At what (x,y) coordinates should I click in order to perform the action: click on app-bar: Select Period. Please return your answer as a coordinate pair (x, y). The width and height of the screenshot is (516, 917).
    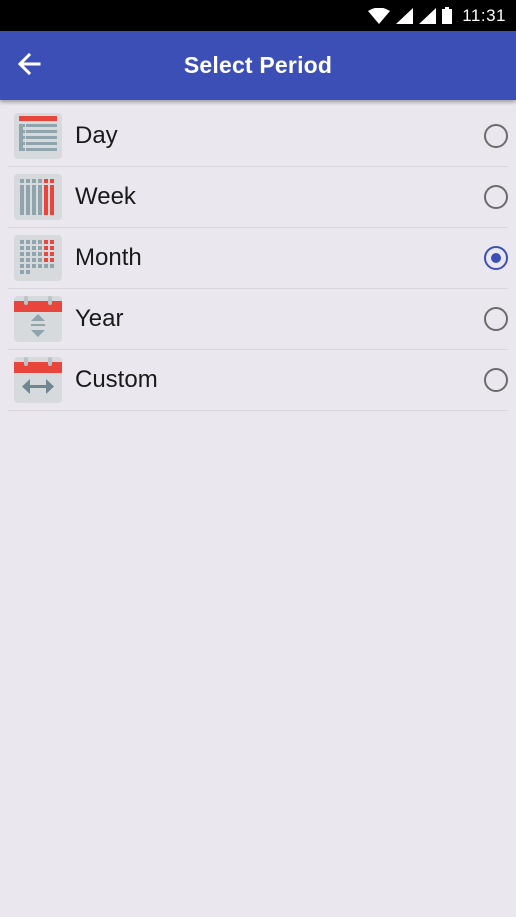
    Looking at the image, I should click on (258, 65).